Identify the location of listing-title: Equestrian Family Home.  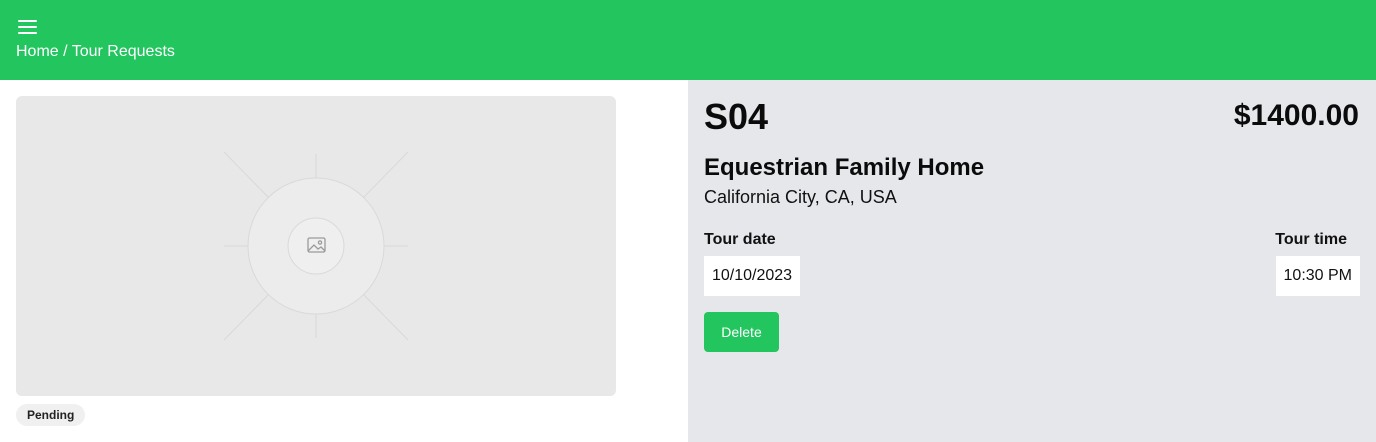
(844, 167).